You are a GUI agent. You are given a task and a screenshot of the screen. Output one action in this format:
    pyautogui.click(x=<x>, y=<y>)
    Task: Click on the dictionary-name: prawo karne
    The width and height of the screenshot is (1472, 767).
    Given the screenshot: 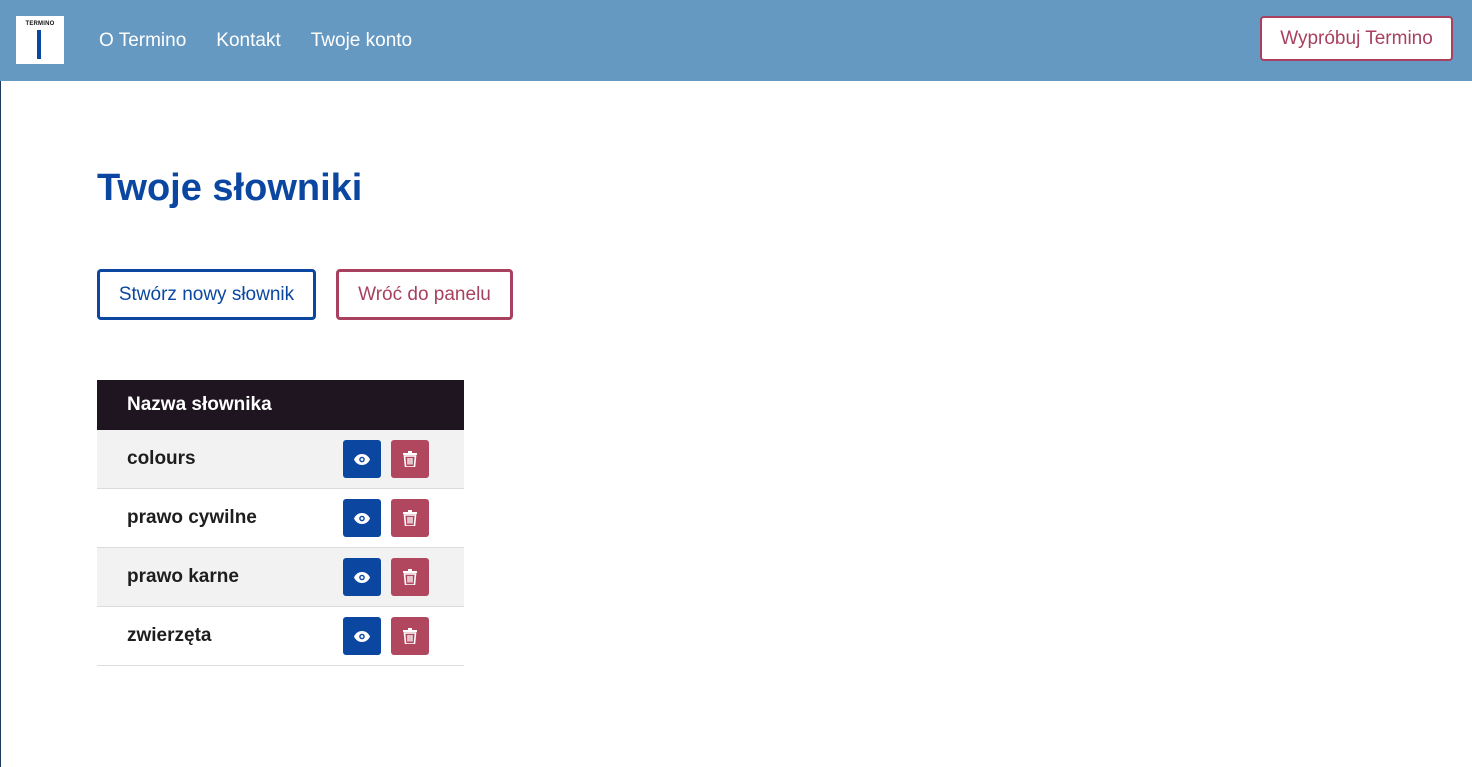 What is the action you would take?
    pyautogui.click(x=183, y=576)
    